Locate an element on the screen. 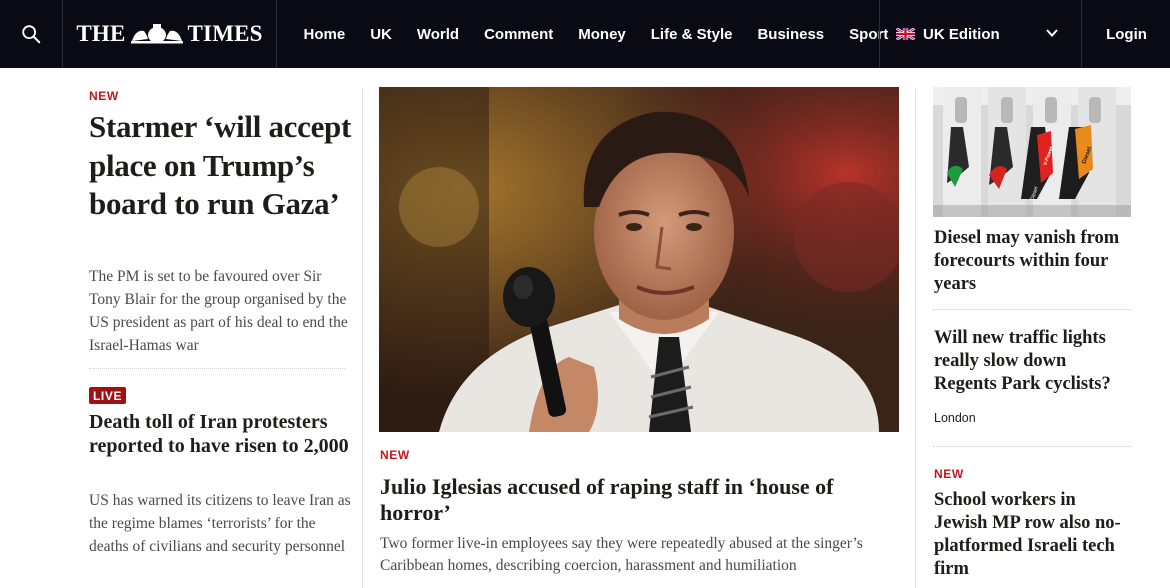  nav-link-life-style: Life & Style is located at coordinates (691, 34).